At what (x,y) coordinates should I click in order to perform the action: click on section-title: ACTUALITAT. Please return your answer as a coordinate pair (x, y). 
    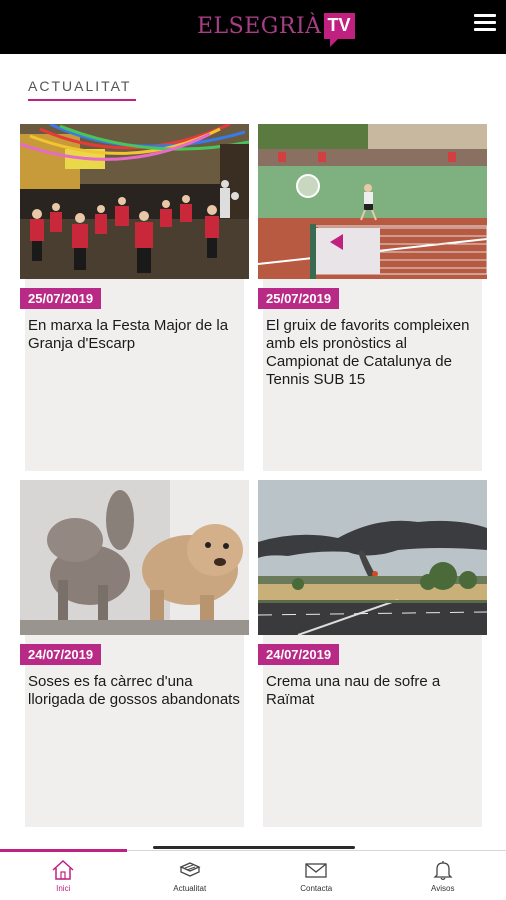
    Looking at the image, I should click on (80, 86).